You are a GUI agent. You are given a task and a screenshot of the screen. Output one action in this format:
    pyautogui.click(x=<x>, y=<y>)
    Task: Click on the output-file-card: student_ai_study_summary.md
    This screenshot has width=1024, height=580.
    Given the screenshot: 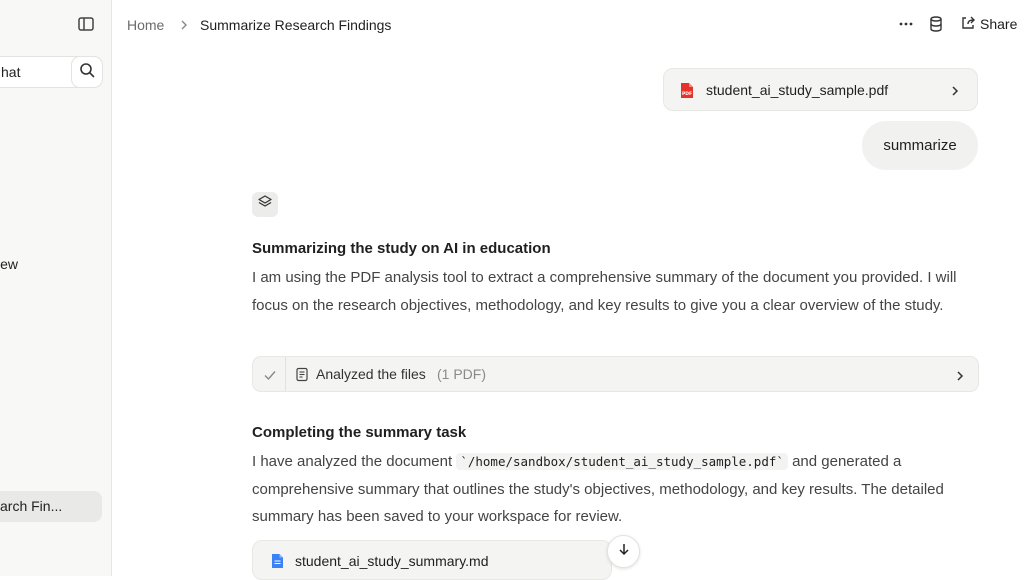 What is the action you would take?
    pyautogui.click(x=432, y=560)
    